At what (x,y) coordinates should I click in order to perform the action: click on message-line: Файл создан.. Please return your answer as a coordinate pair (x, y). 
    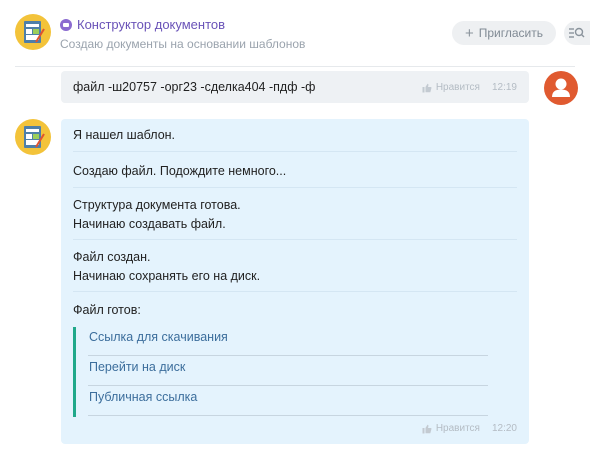
    Looking at the image, I should click on (112, 257).